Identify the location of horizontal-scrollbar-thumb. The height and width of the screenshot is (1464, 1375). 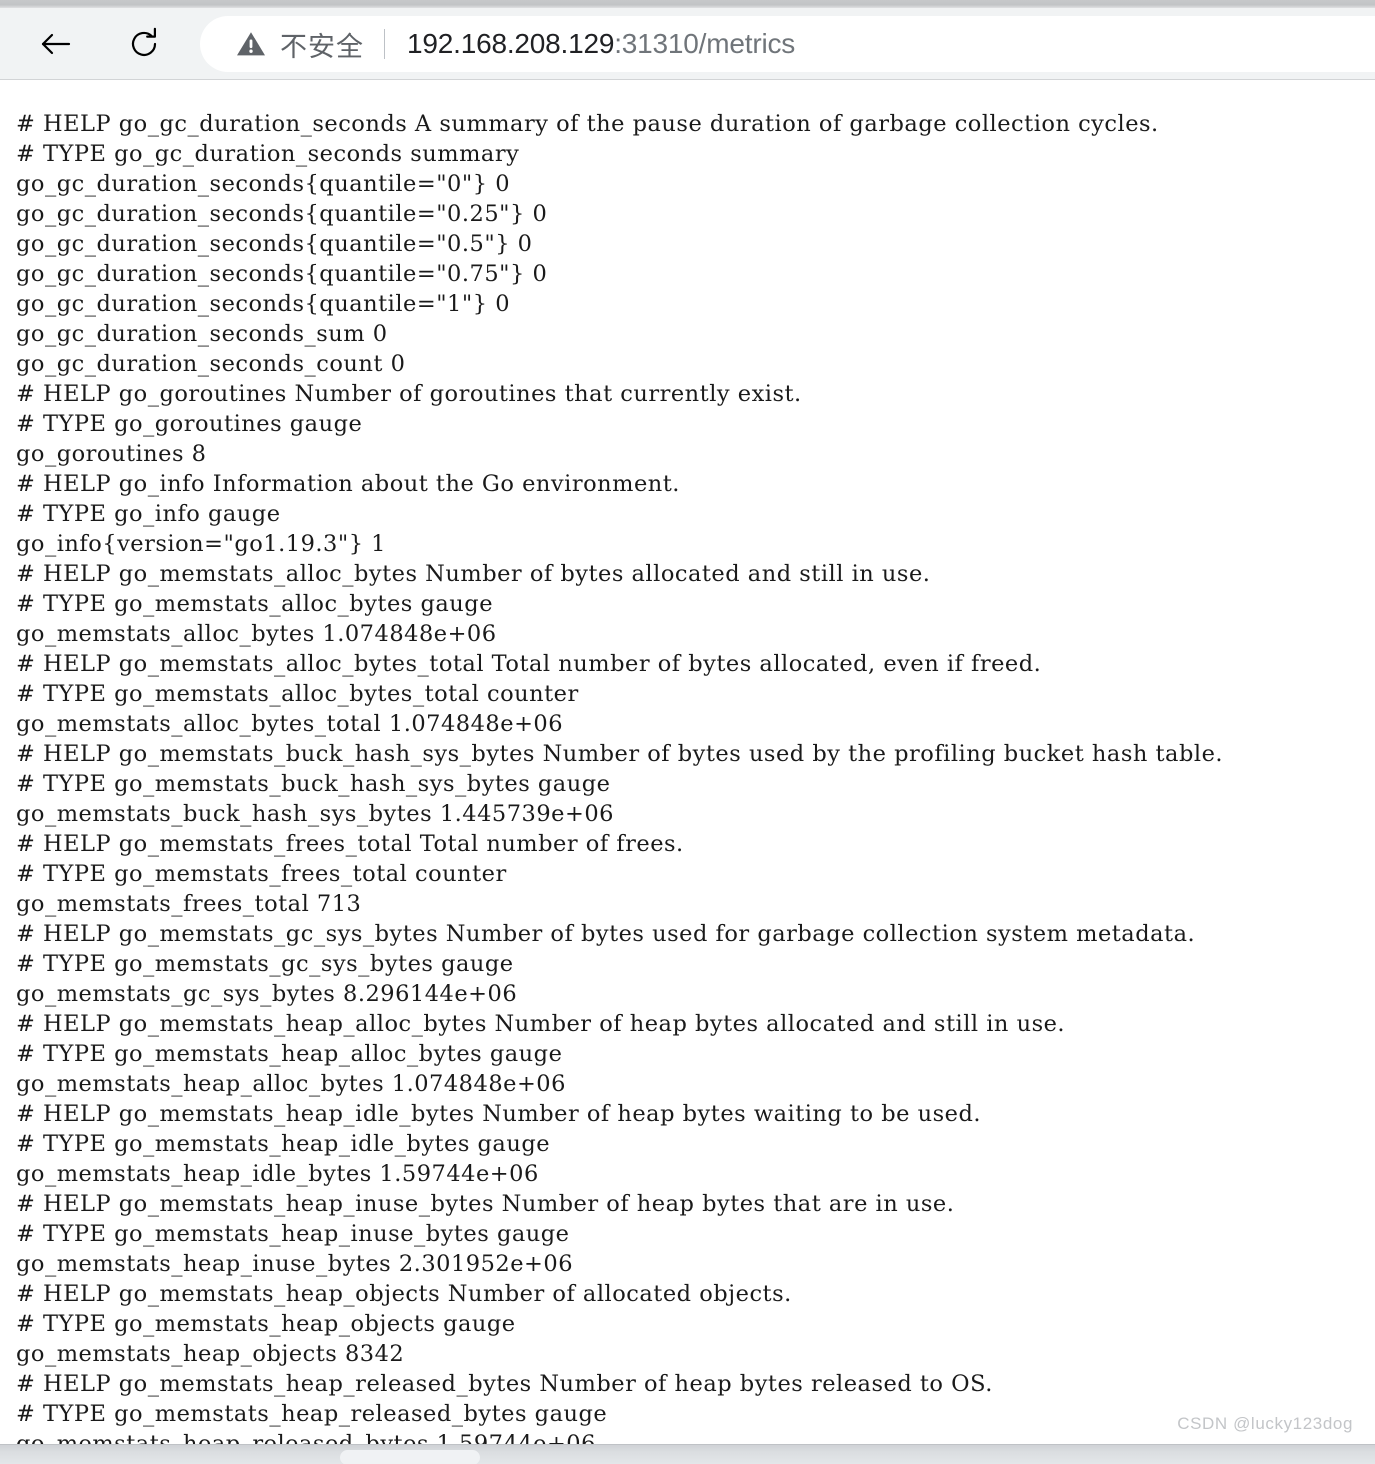
(410, 1457).